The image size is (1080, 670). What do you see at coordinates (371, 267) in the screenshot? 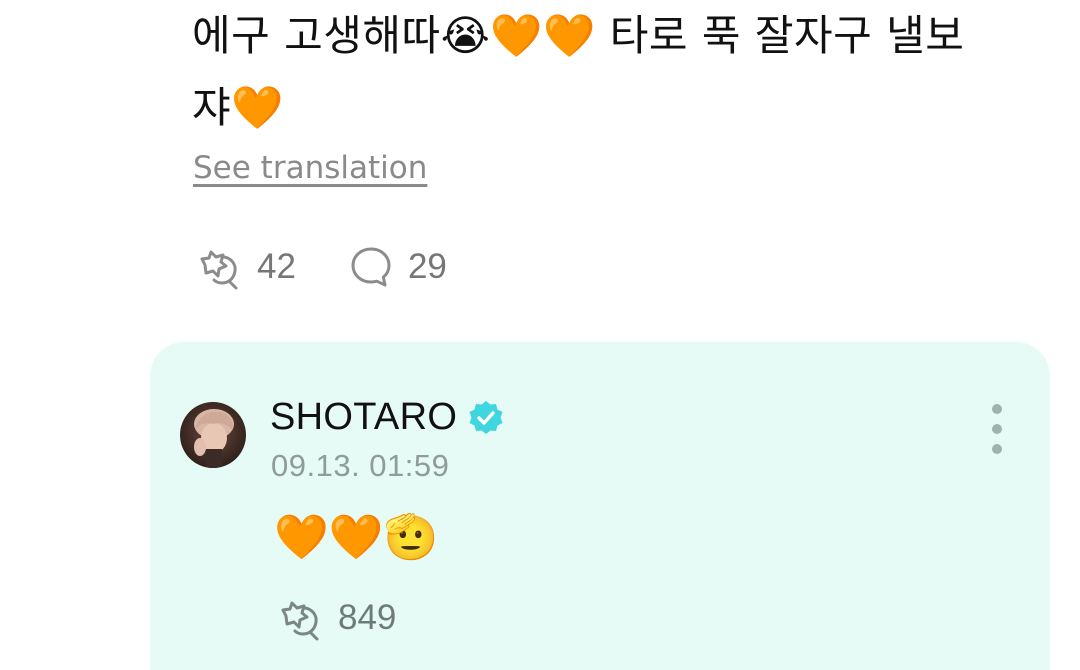
I see `speech-bubble-icon` at bounding box center [371, 267].